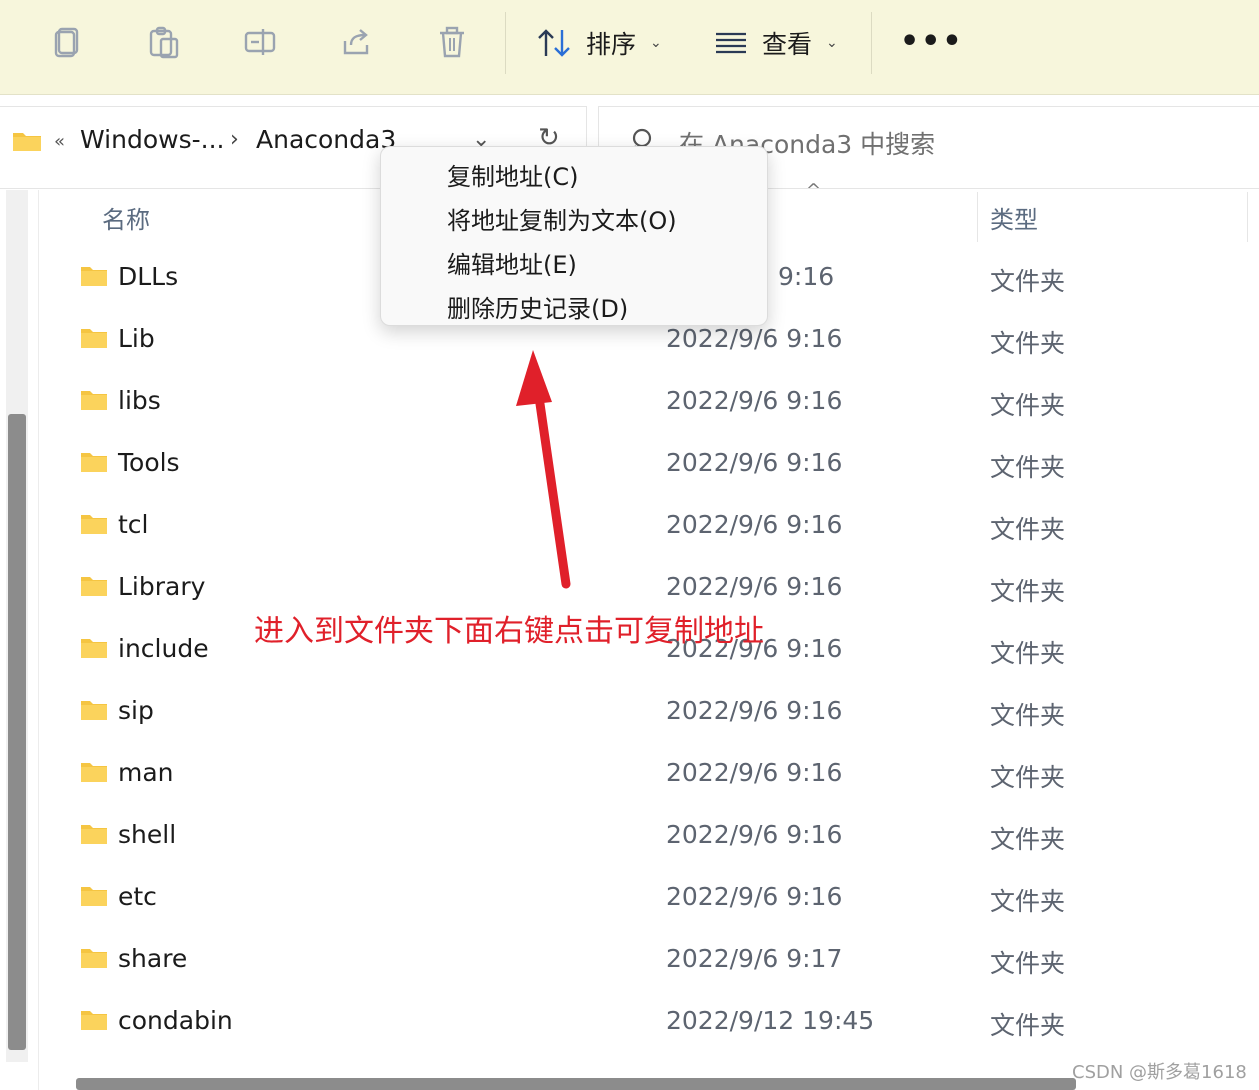 This screenshot has height=1090, width=1259. What do you see at coordinates (136, 338) in the screenshot?
I see `row-name: Lib` at bounding box center [136, 338].